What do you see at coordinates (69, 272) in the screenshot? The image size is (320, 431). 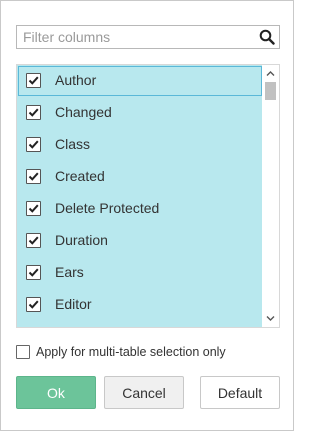 I see `column-label: Ears` at bounding box center [69, 272].